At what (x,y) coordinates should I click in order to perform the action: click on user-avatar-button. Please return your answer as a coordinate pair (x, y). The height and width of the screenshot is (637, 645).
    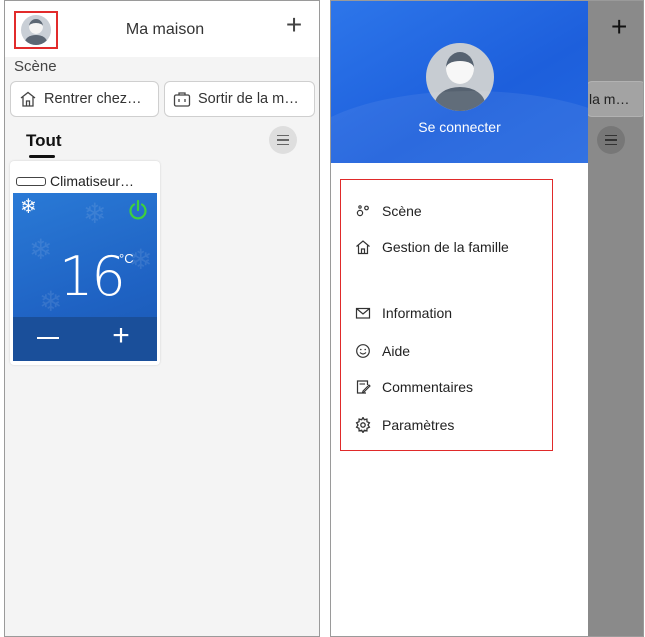
    Looking at the image, I should click on (36, 30).